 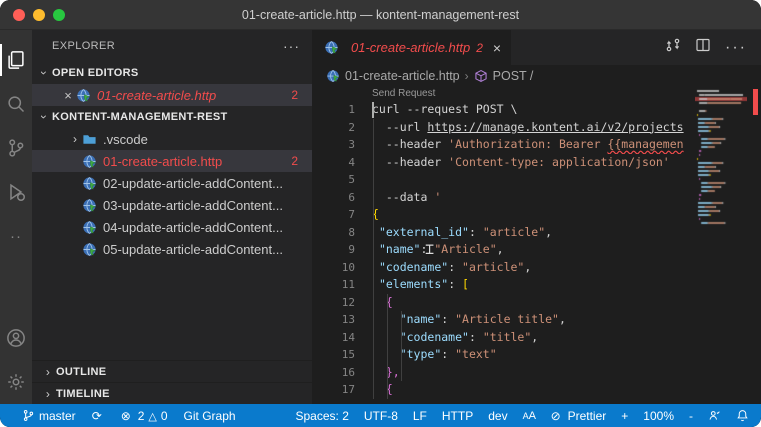 What do you see at coordinates (673, 47) in the screenshot?
I see `compare-changes-icon` at bounding box center [673, 47].